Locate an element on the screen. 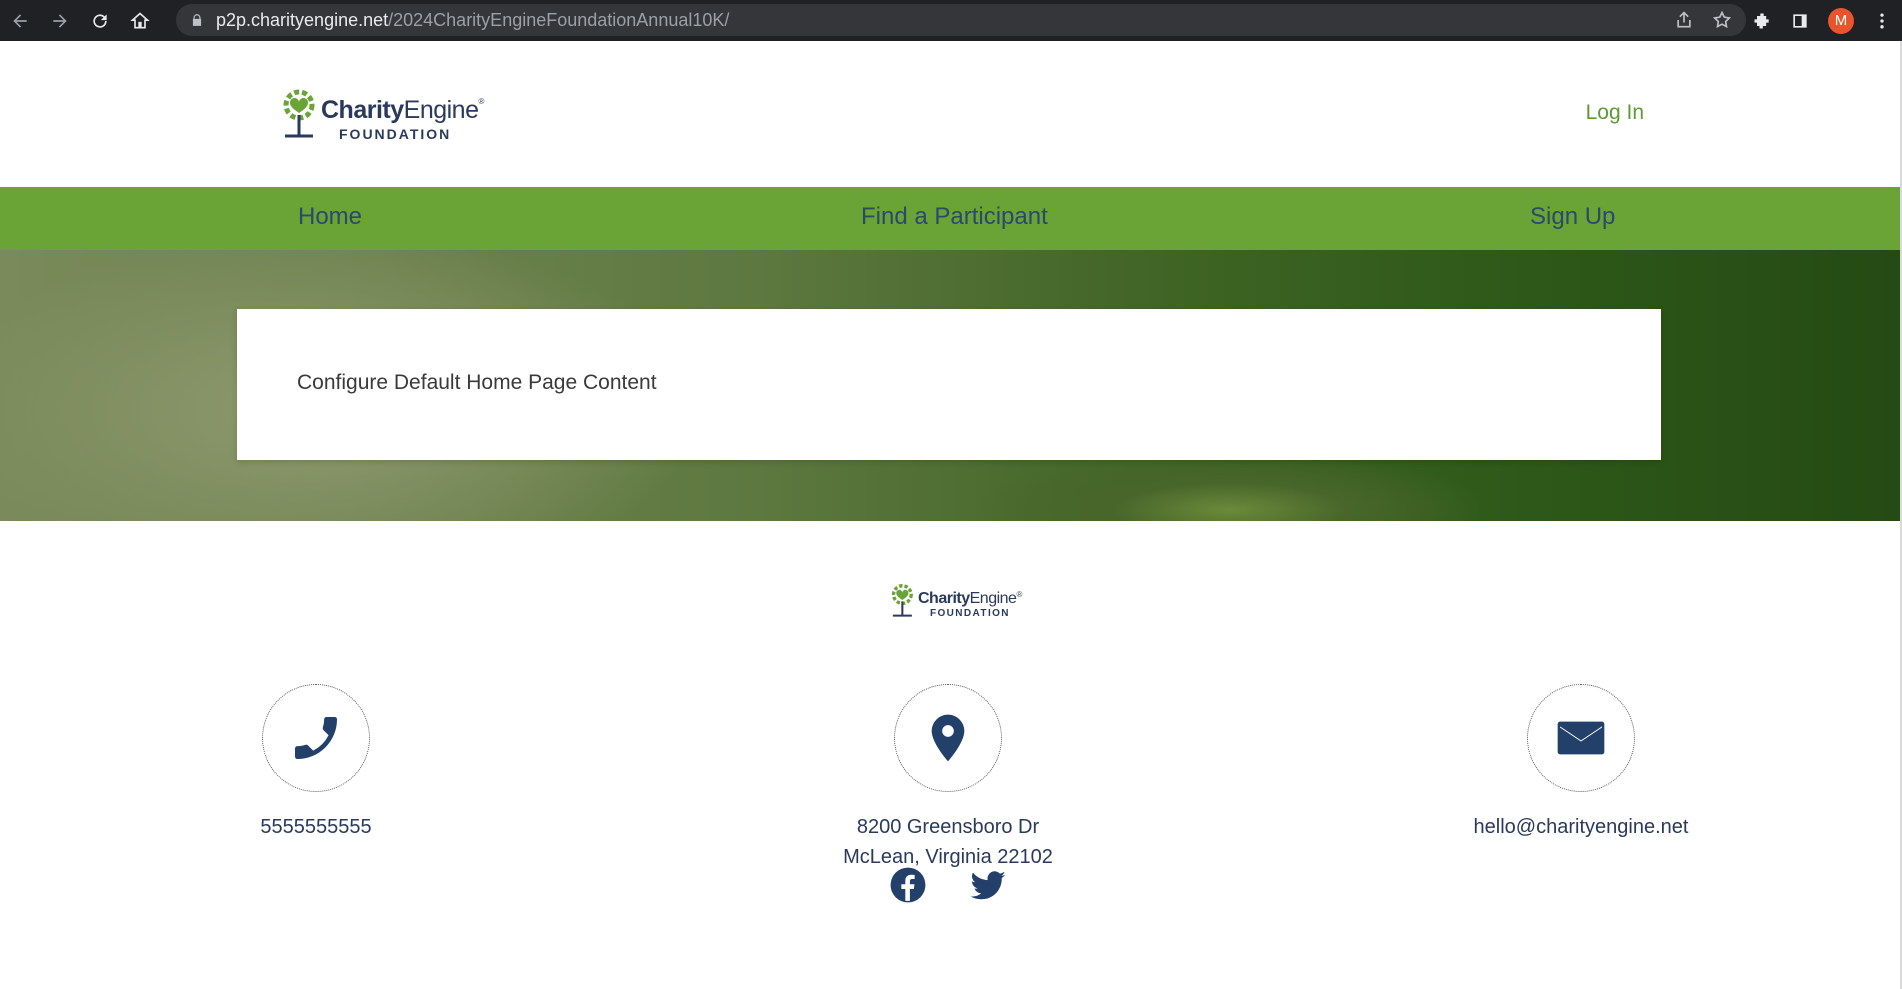 This screenshot has height=989, width=1902. footer-logo-name: CharityEngine® is located at coordinates (970, 598).